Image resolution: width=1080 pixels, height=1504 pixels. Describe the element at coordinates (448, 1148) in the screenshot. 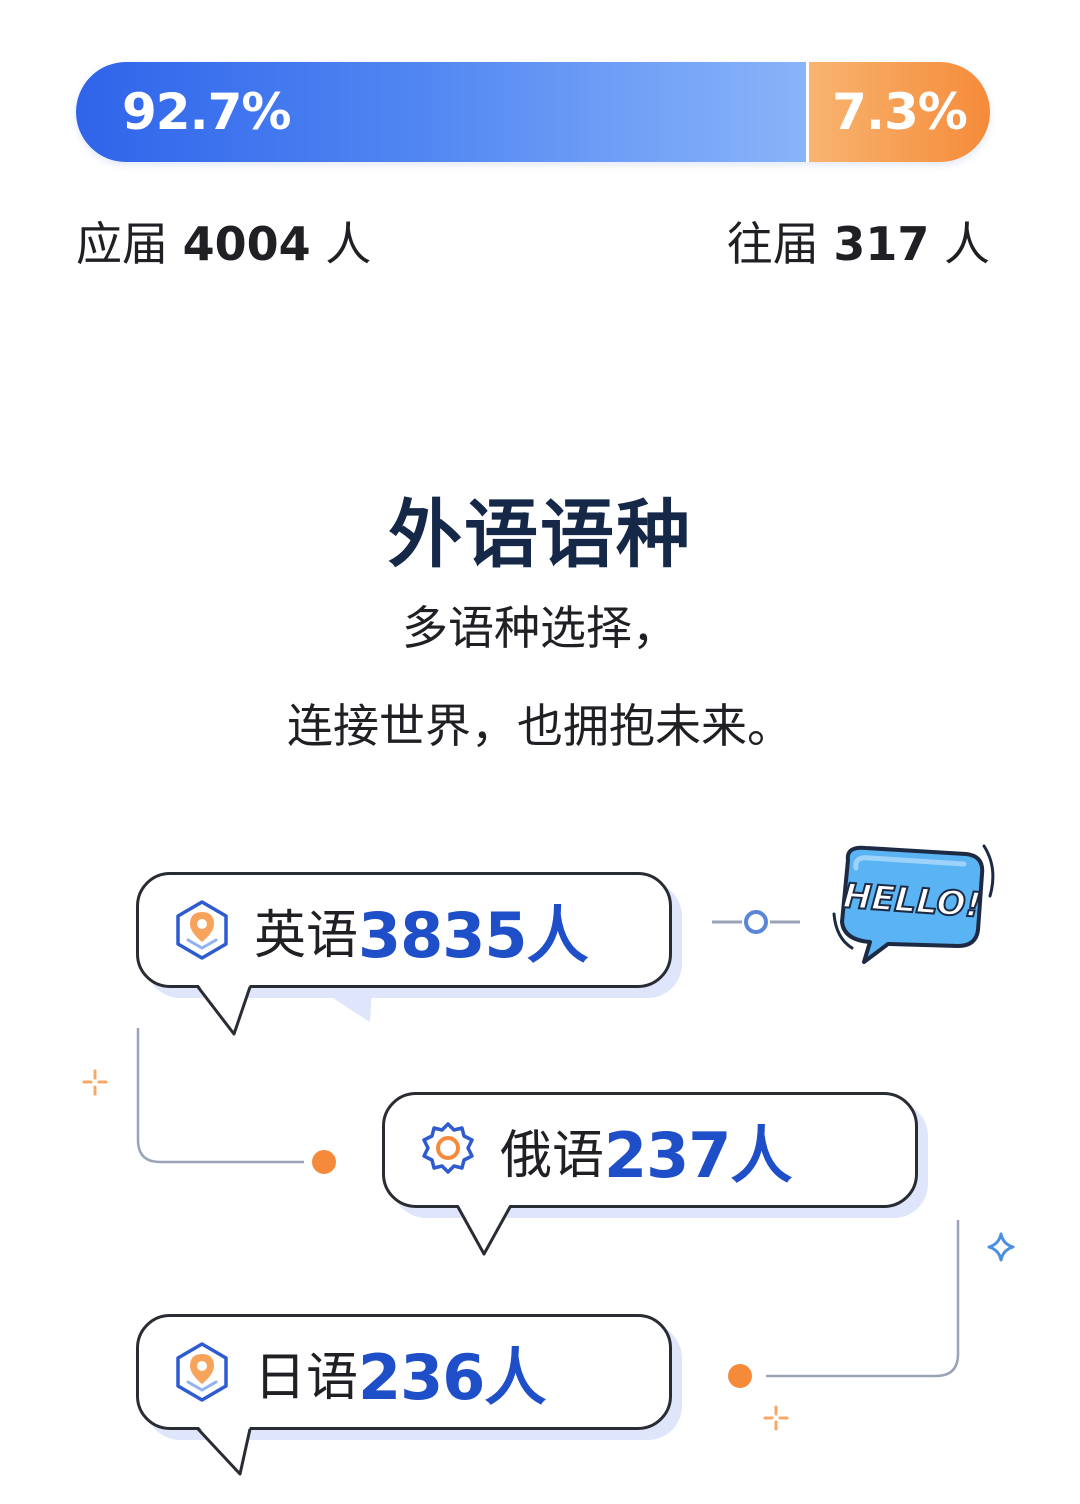

I see `gear-icon` at that location.